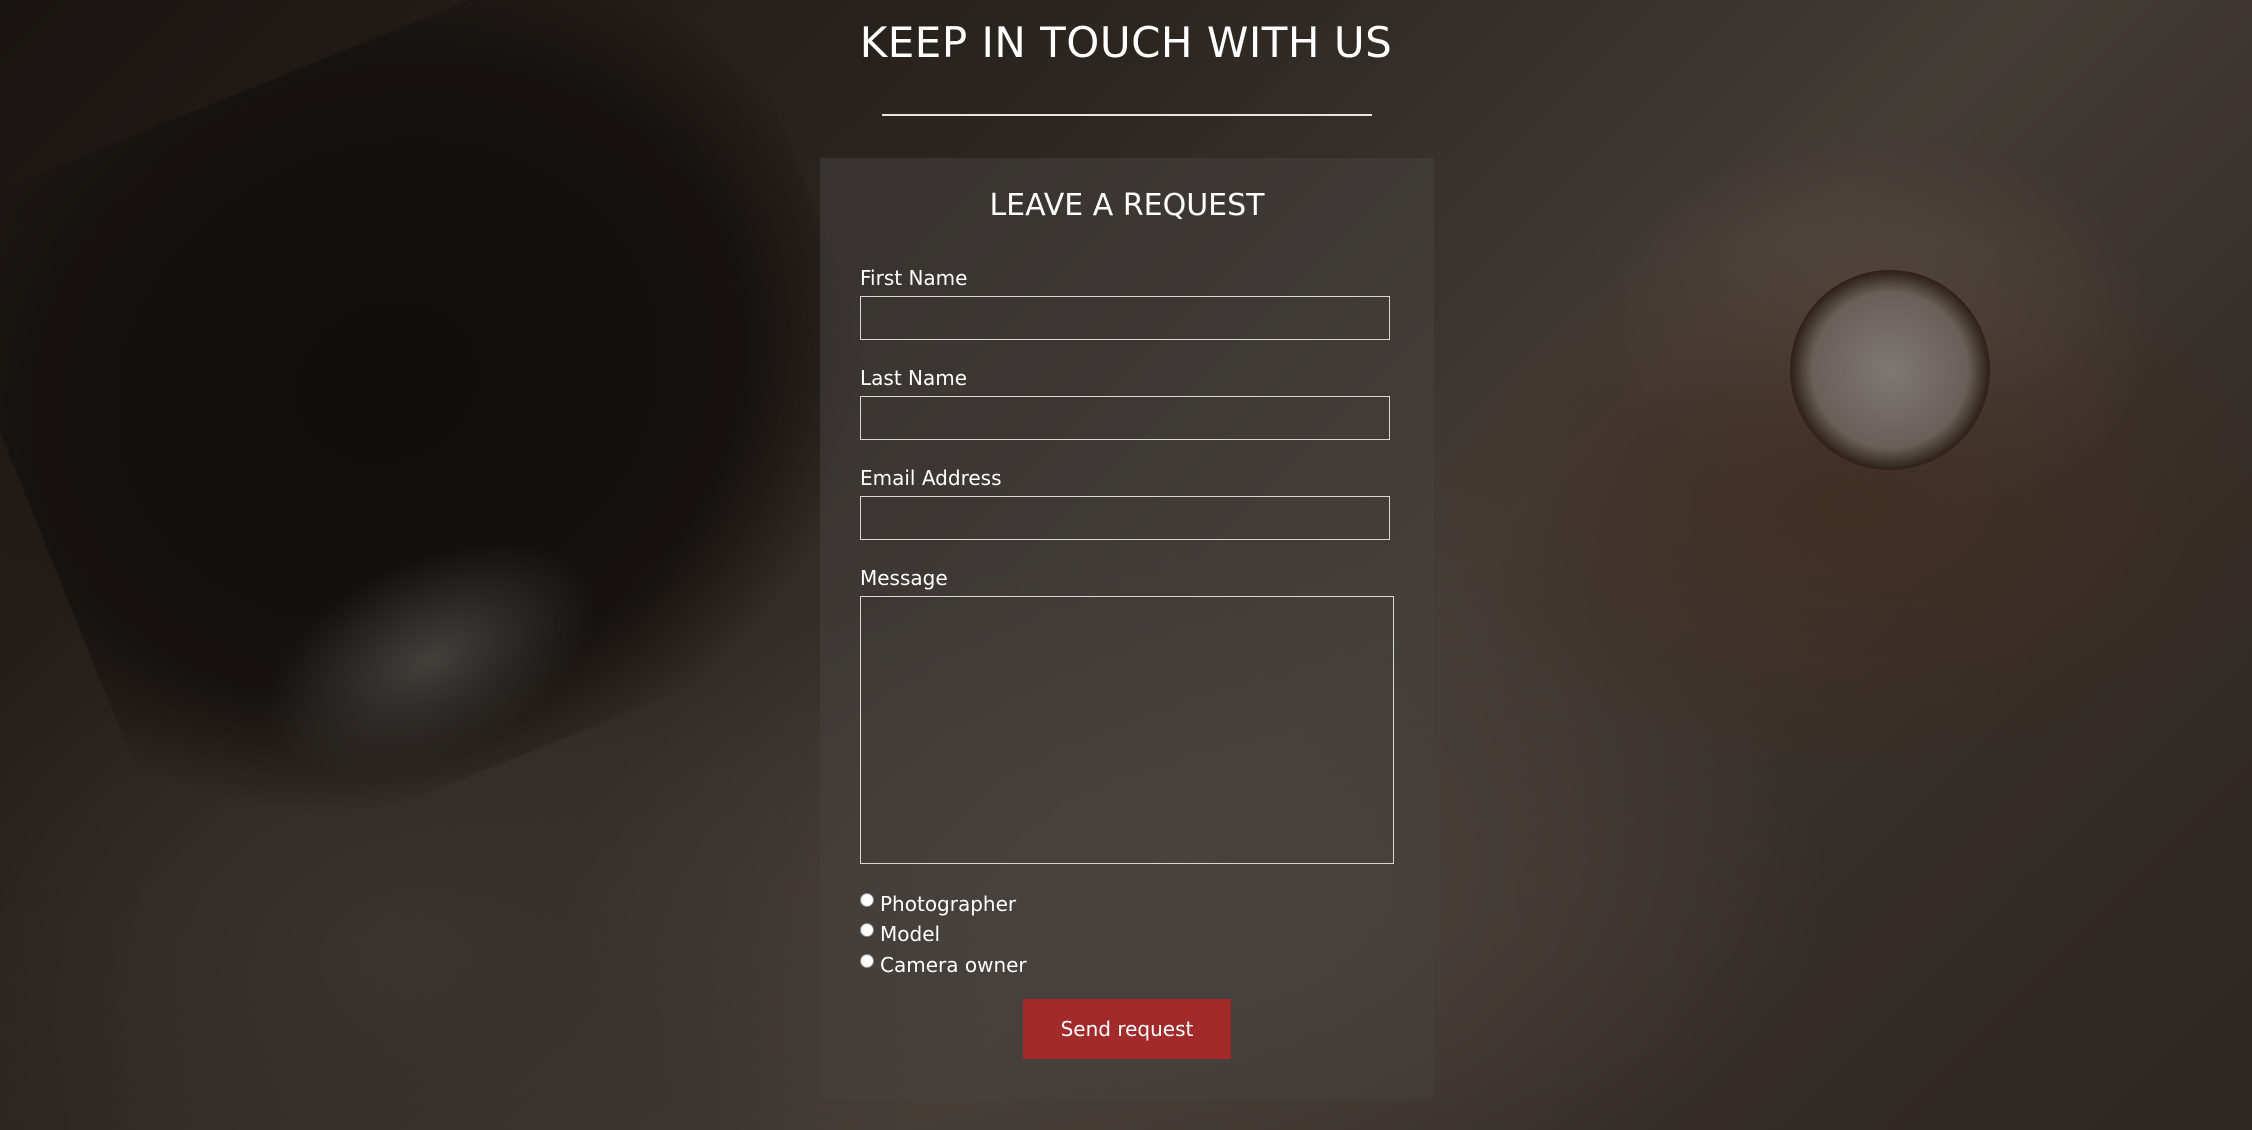  Describe the element at coordinates (1125, 318) in the screenshot. I see `first-name-input` at that location.